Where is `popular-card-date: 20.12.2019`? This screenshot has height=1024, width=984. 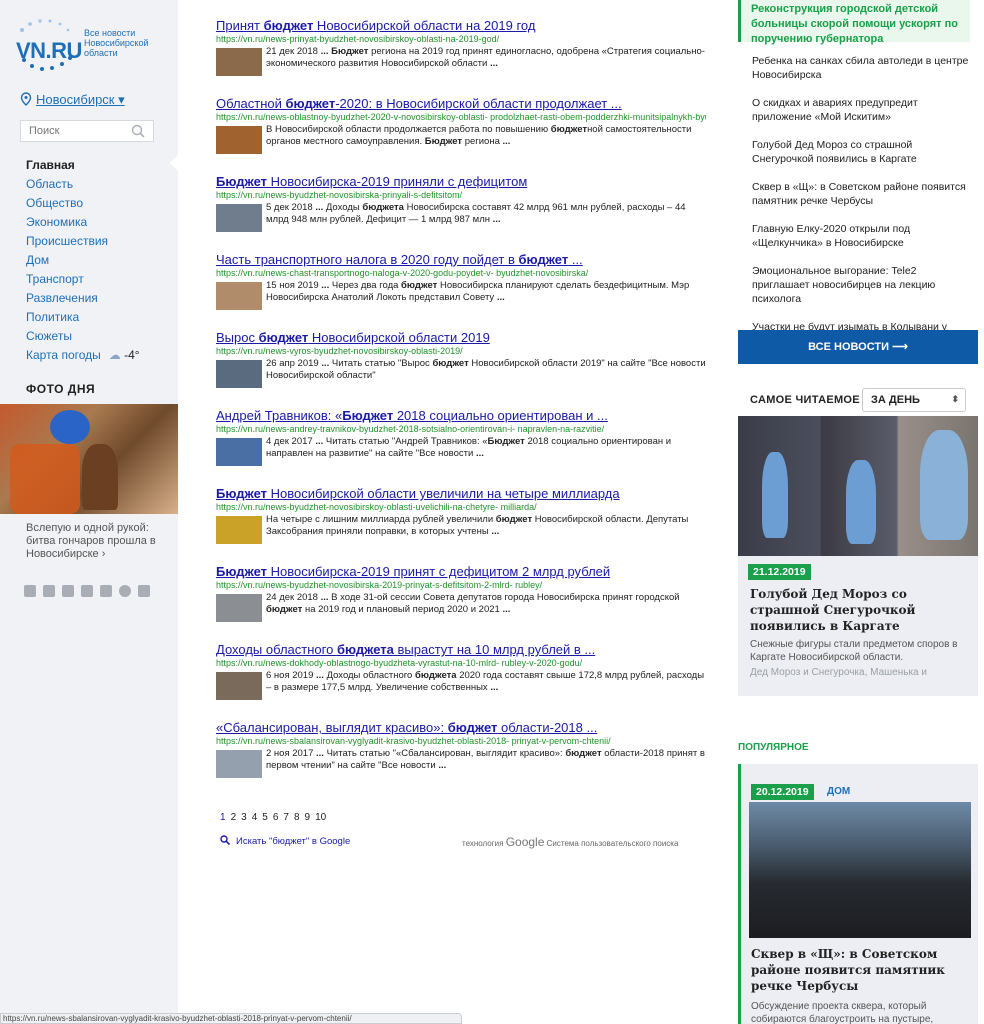
popular-card-date: 20.12.2019 is located at coordinates (782, 792).